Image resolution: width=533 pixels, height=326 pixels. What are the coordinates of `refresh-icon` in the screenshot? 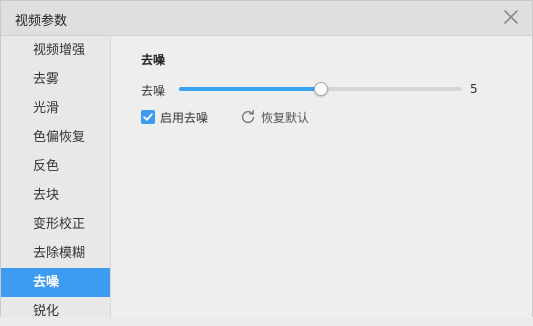 It's located at (248, 116).